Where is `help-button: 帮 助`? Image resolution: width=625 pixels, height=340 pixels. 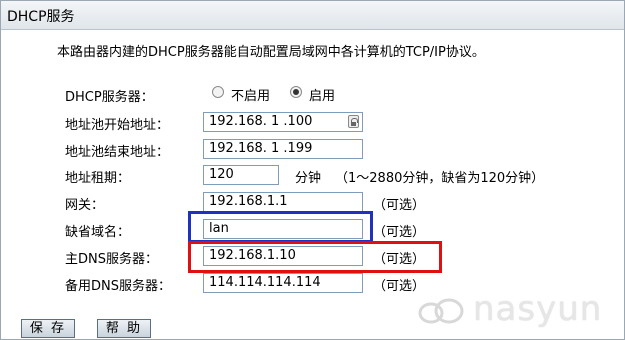 help-button: 帮 助 is located at coordinates (124, 328).